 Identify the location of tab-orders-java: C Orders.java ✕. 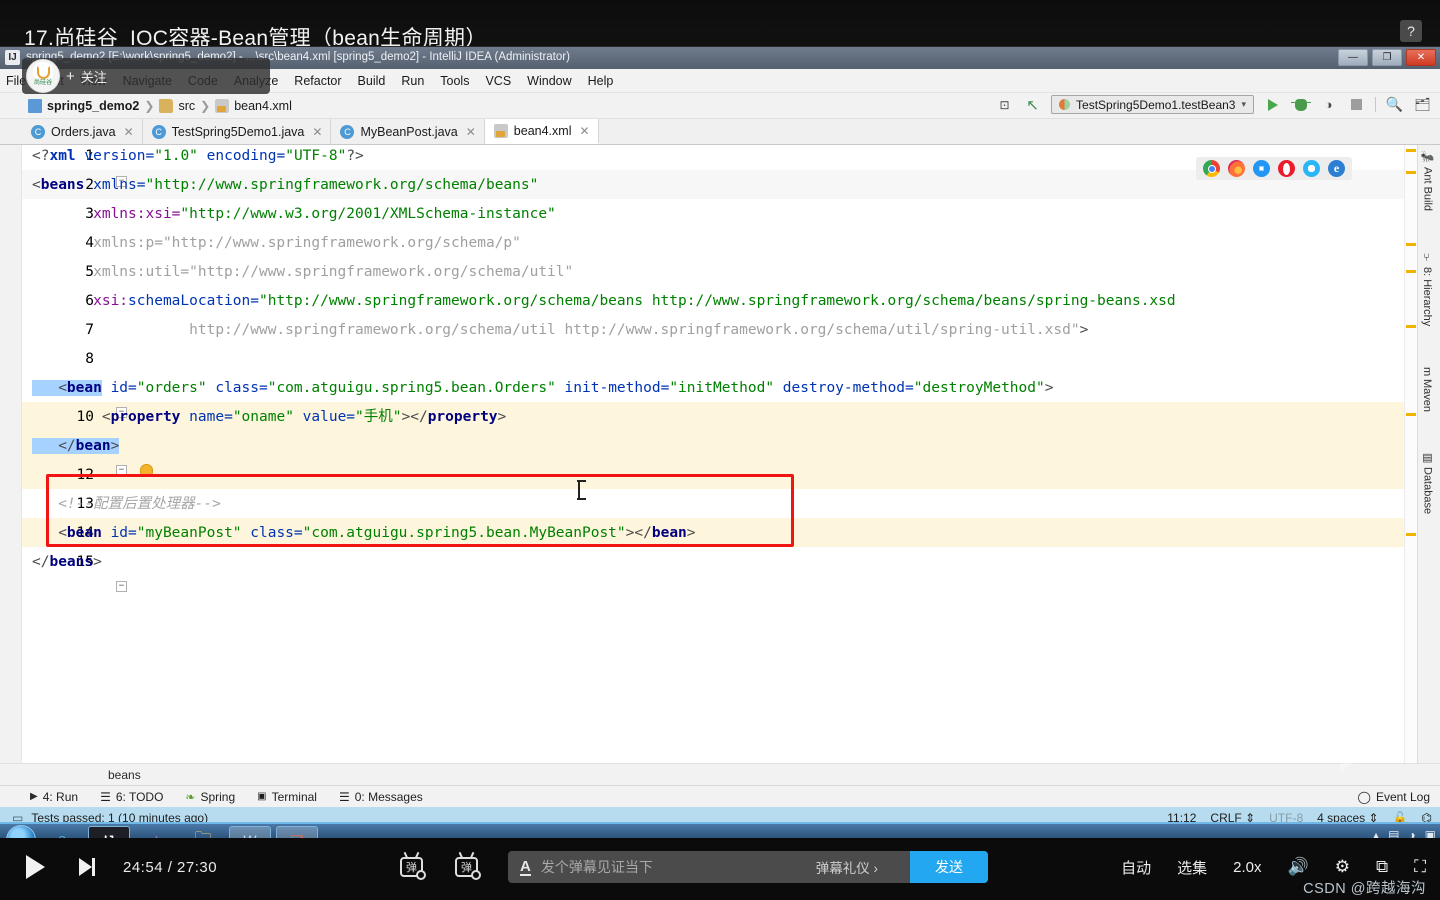
(82, 131).